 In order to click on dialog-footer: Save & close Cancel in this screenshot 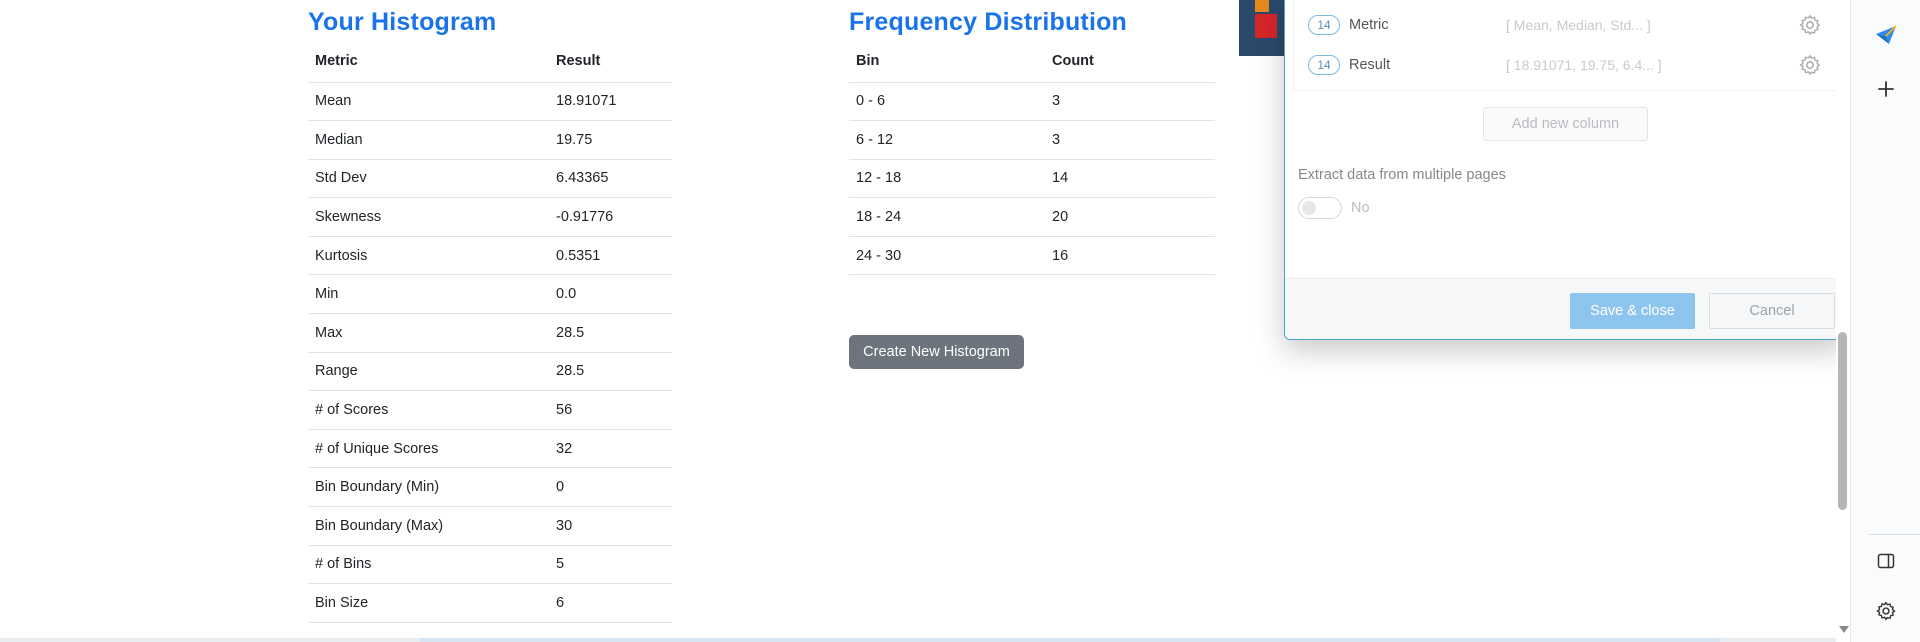, I will do `click(1565, 308)`.